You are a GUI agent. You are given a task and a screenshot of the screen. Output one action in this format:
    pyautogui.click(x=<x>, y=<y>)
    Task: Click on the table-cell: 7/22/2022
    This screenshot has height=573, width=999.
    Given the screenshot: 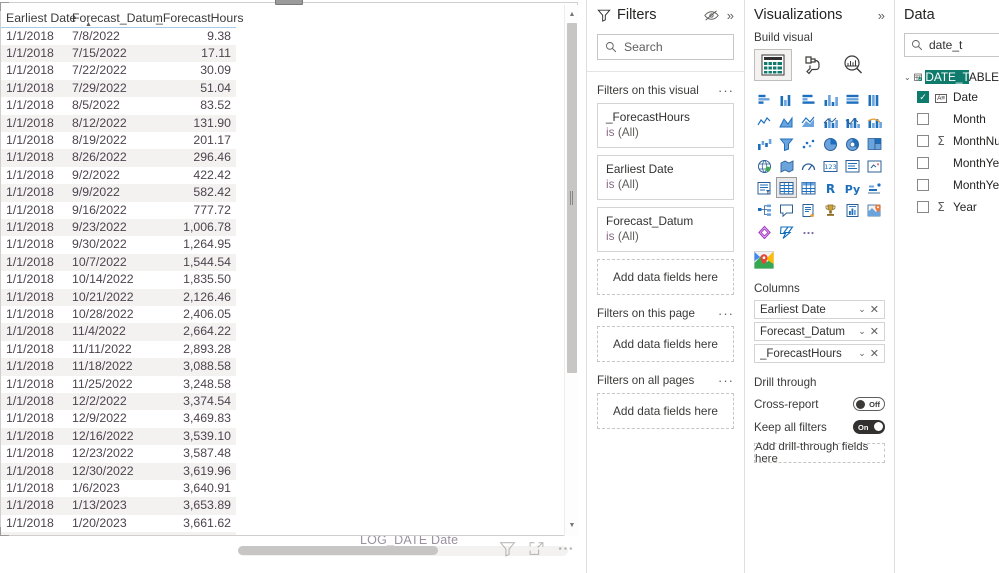 What is the action you would take?
    pyautogui.click(x=109, y=70)
    